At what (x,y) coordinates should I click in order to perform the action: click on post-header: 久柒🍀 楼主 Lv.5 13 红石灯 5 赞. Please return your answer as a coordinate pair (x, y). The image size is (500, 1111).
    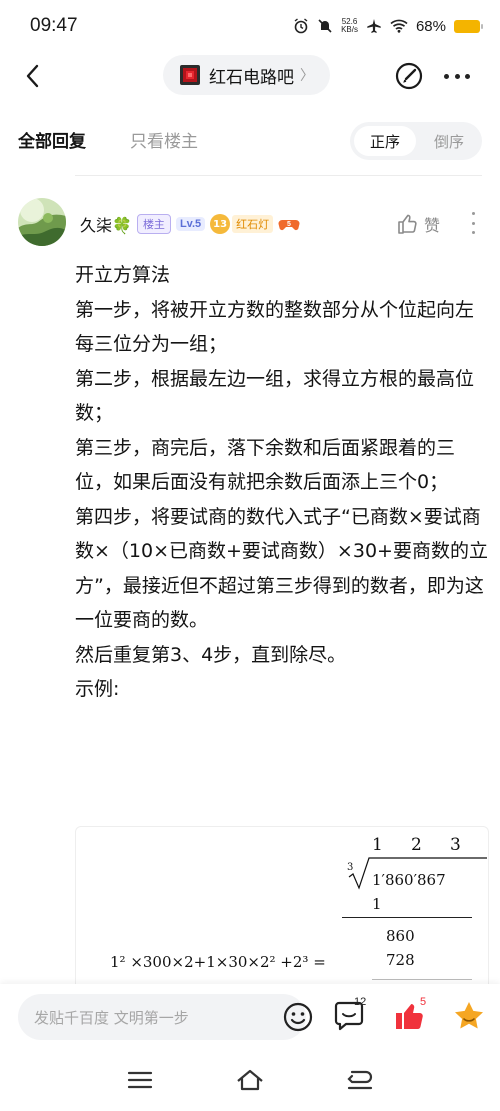
    Looking at the image, I should click on (251, 226).